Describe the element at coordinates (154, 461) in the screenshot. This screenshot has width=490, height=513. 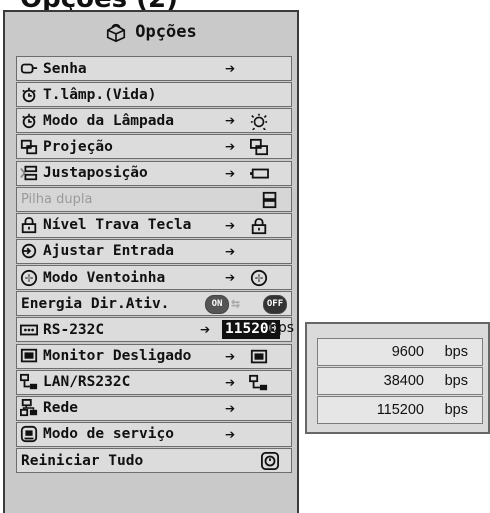
I see `menu-item-reset-all: Reiniciar Tudo` at that location.